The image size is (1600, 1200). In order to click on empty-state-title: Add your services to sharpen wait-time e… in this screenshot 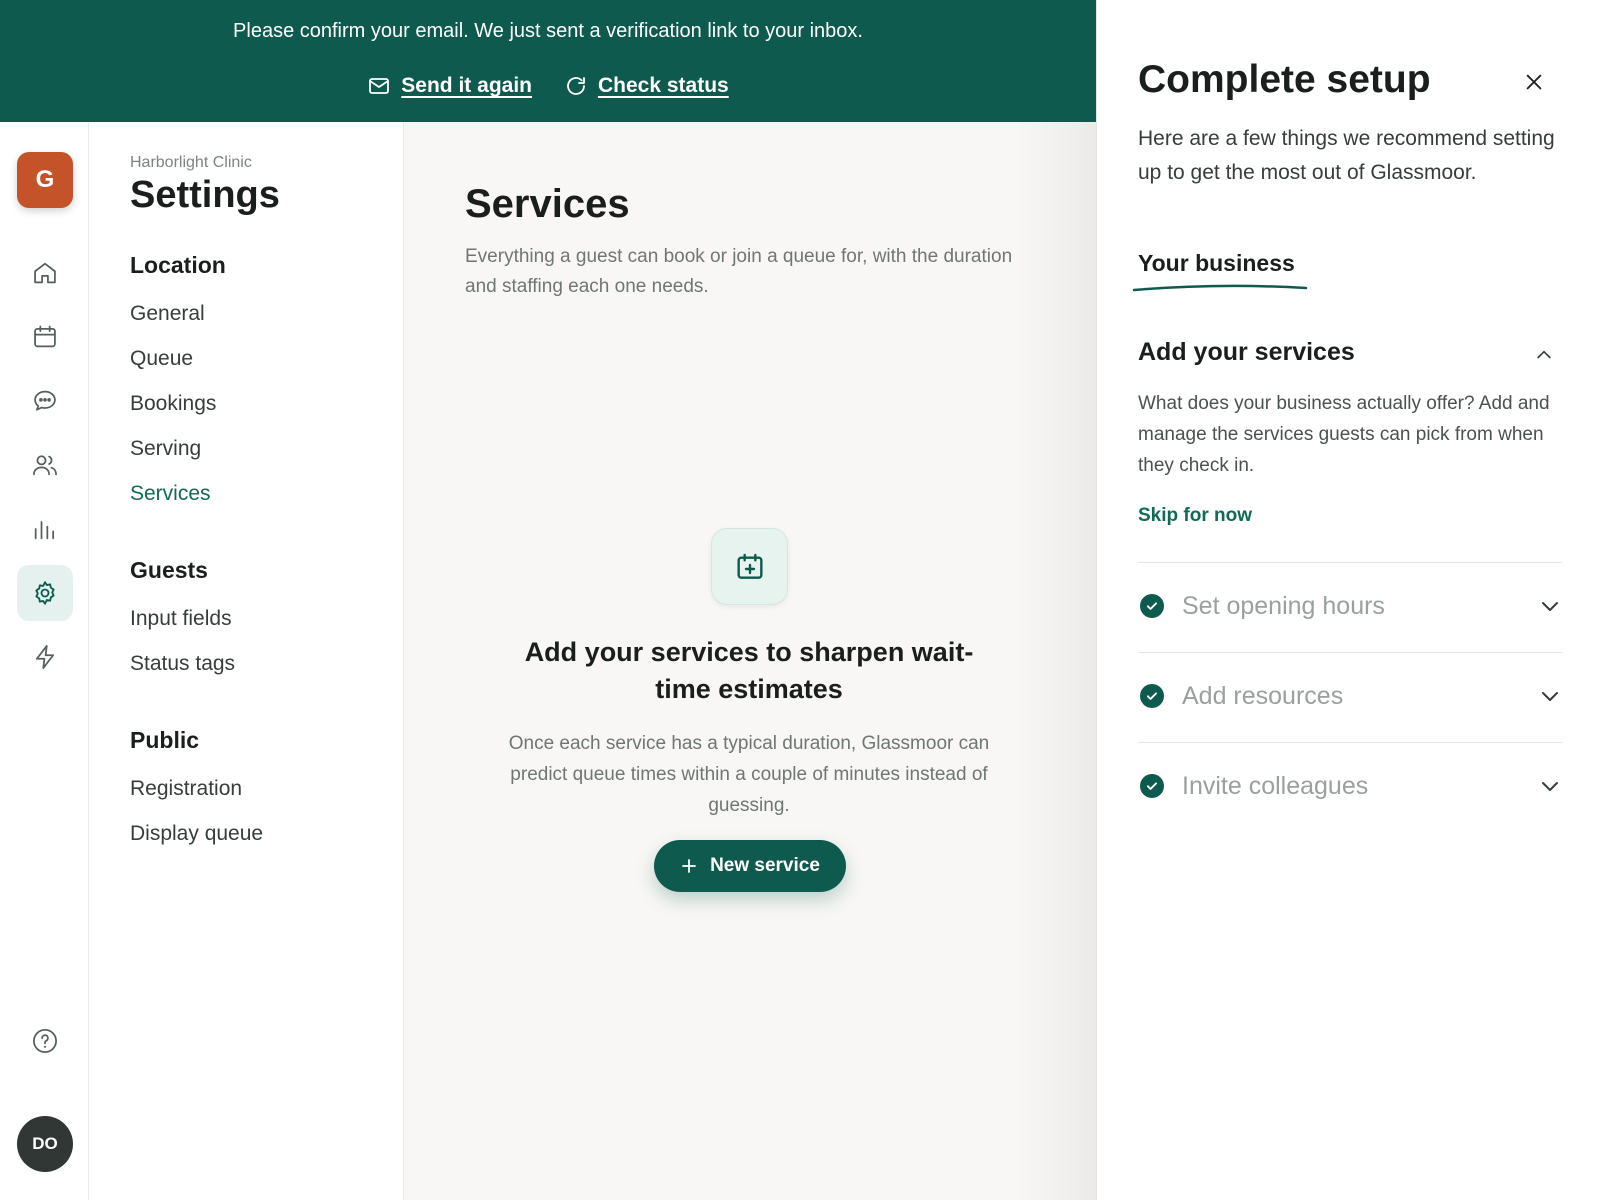, I will do `click(749, 670)`.